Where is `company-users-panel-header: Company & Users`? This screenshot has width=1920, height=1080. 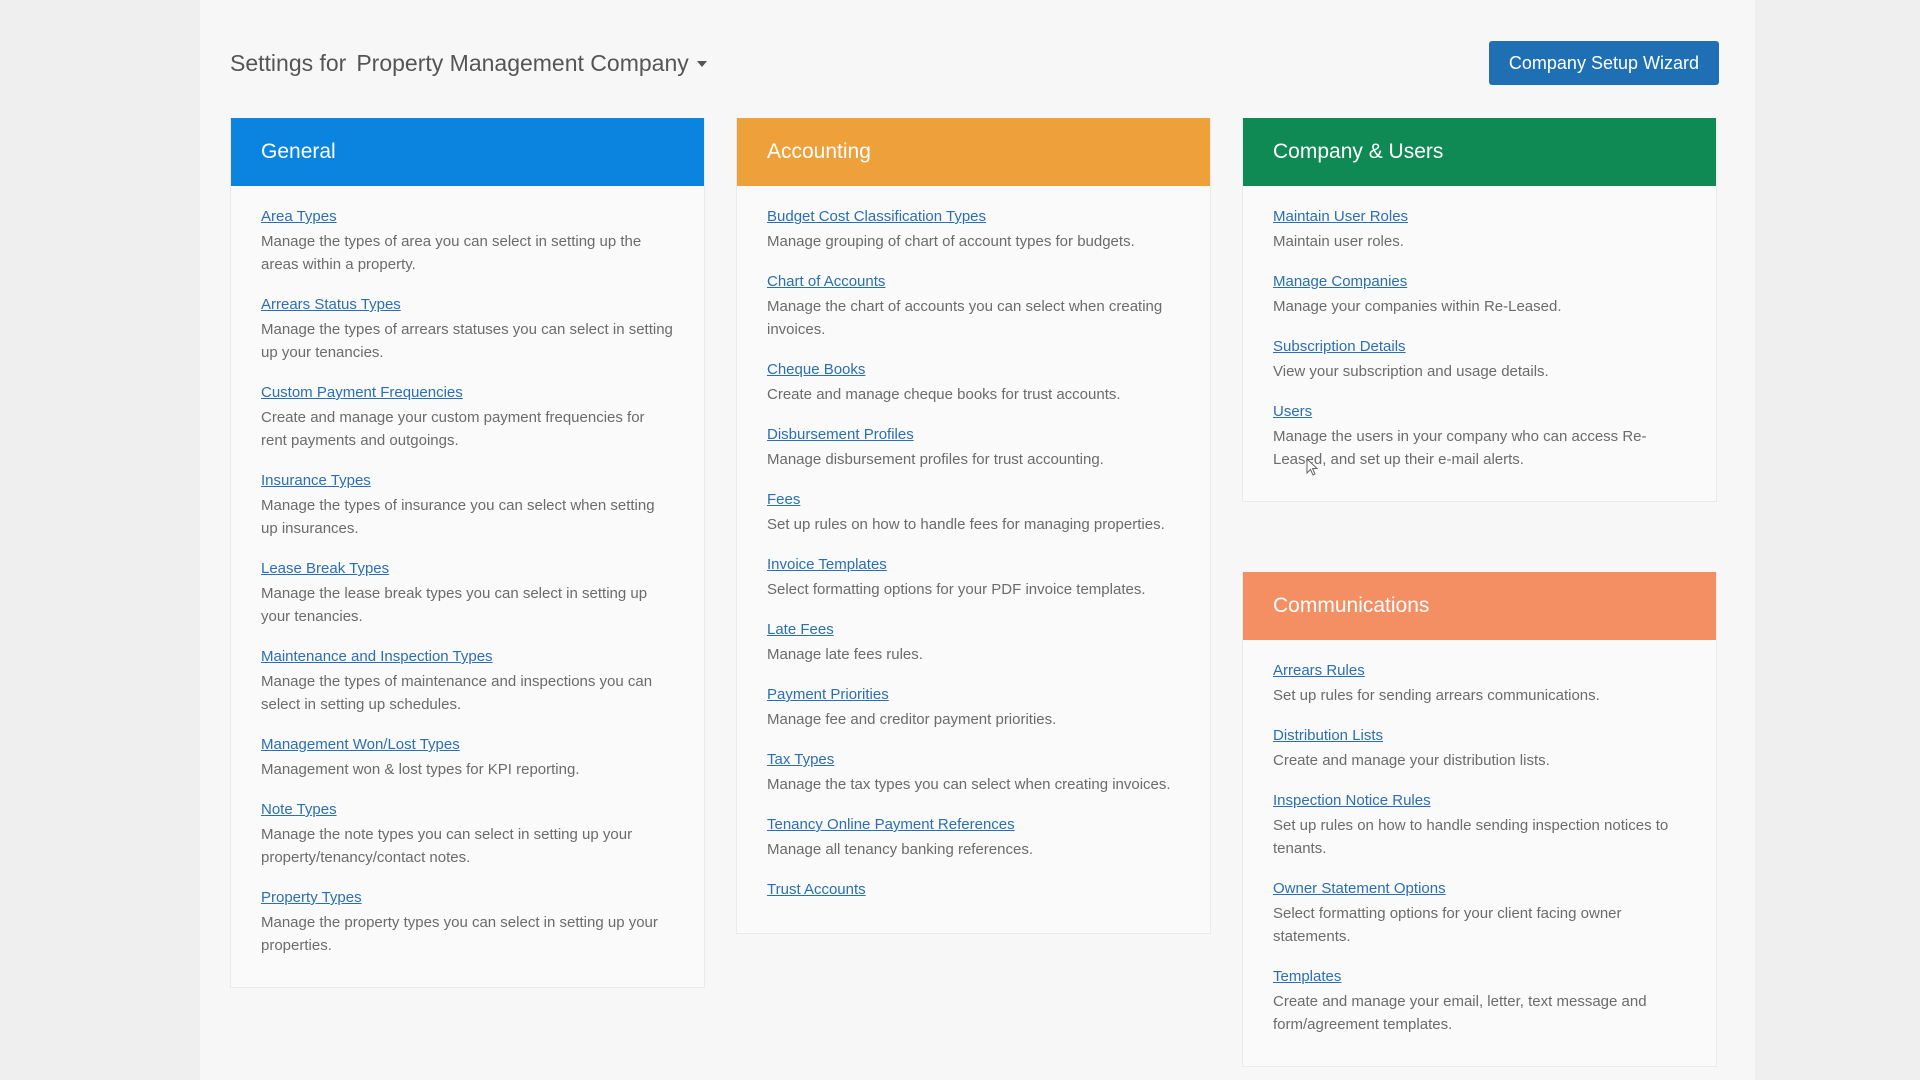
company-users-panel-header: Company & Users is located at coordinates (1479, 152).